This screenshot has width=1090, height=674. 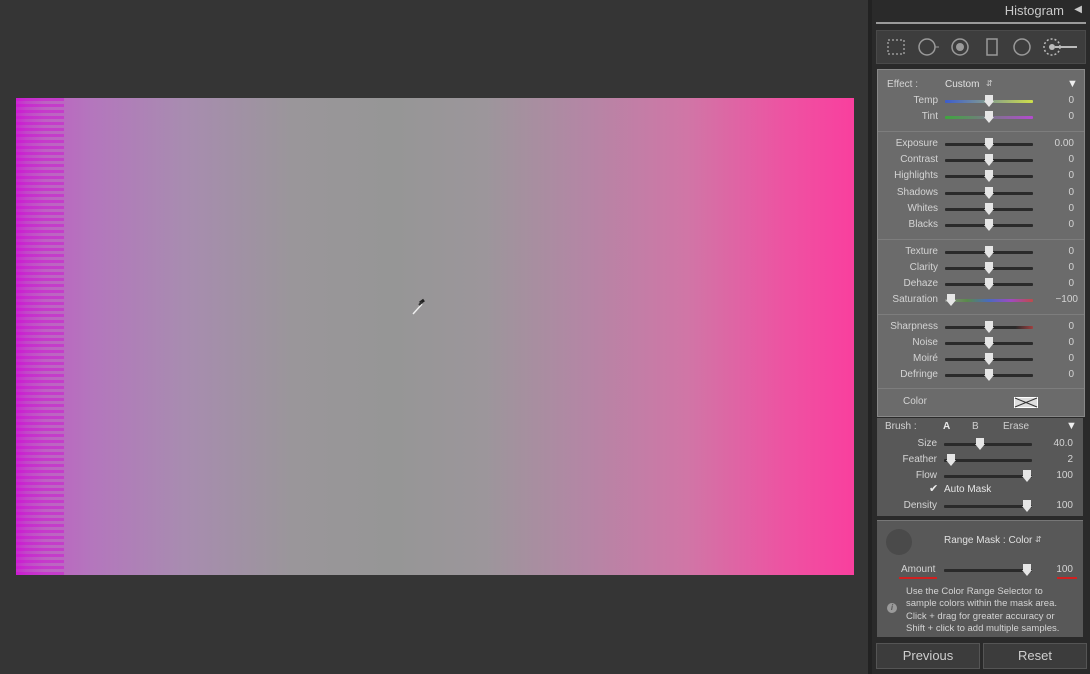 I want to click on previous-button: Previous, so click(x=928, y=656).